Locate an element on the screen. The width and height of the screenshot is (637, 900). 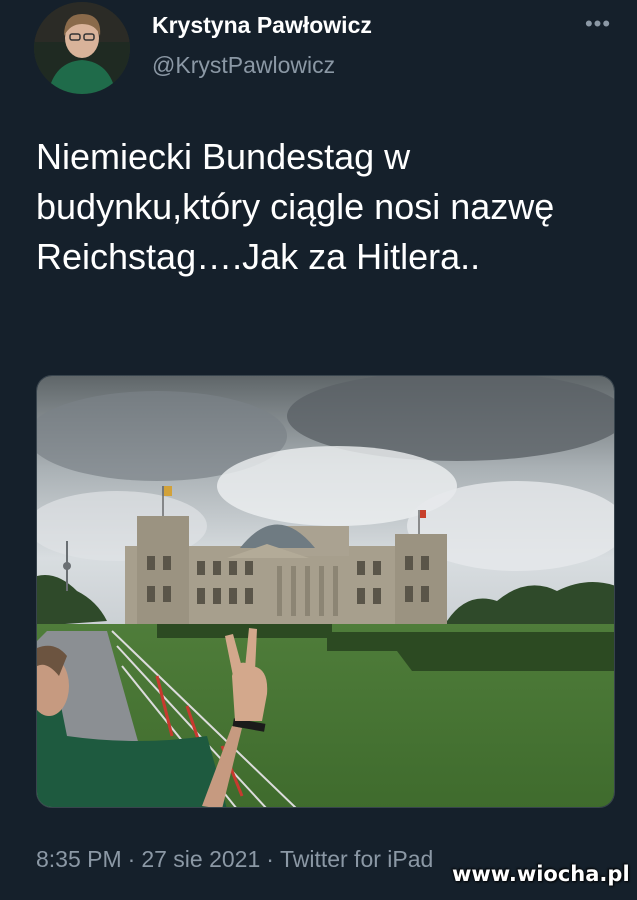
tweet-time: 8:35 PM is located at coordinates (79, 859).